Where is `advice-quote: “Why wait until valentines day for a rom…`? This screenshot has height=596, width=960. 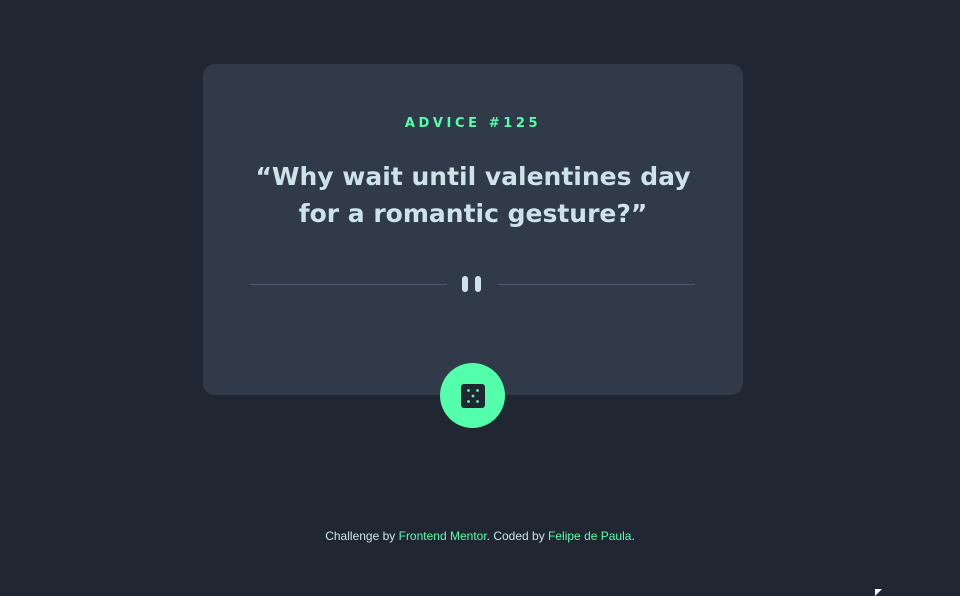
advice-quote: “Why wait until valentines day for a rom… is located at coordinates (473, 195).